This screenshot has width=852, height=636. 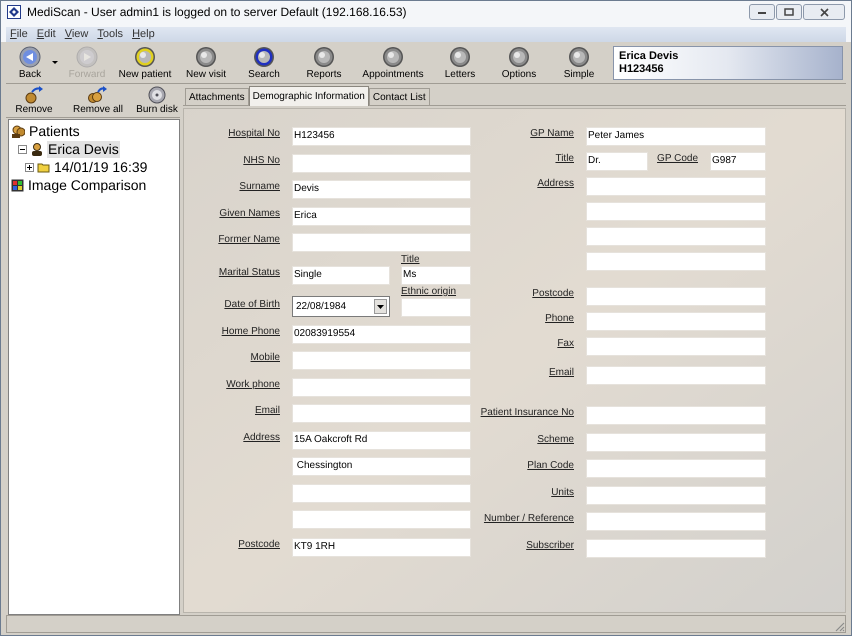 I want to click on input-field: Single, so click(x=341, y=275).